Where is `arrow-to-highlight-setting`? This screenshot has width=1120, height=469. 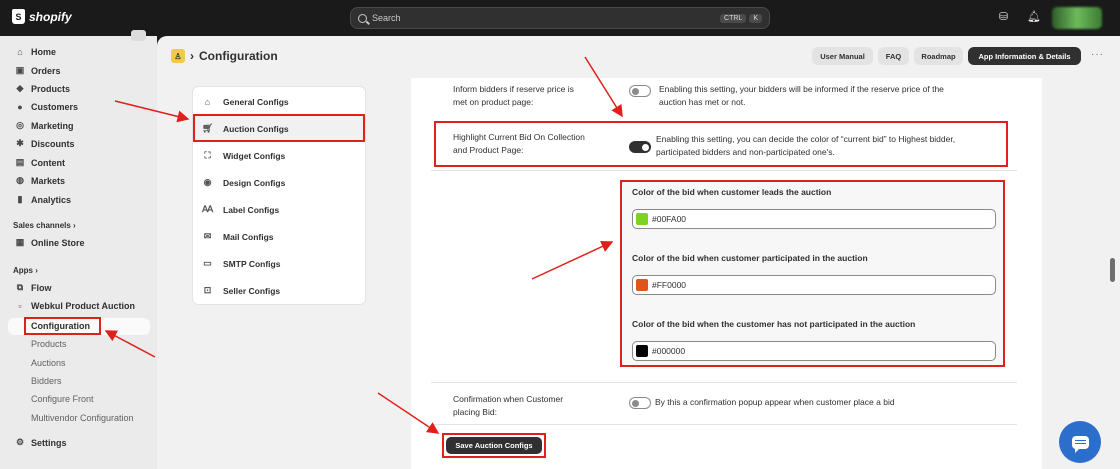
arrow-to-highlight-setting is located at coordinates (603, 87).